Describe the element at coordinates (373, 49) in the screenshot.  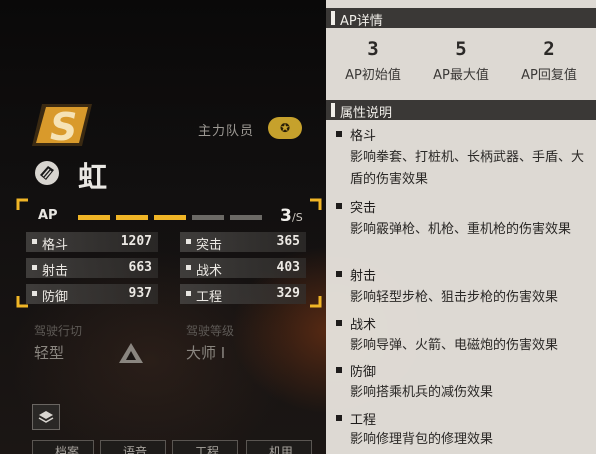
I see `ap-initial-value: 3` at that location.